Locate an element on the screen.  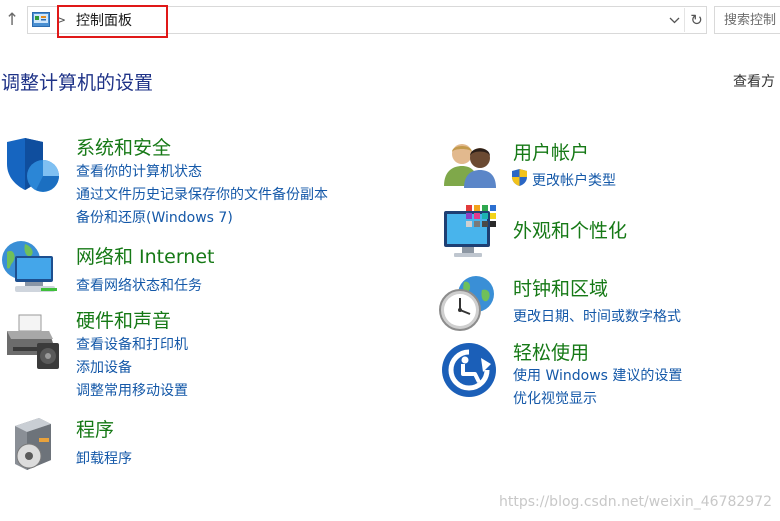
link-change-date-time-format: 更改日期、时间或数字格式 is located at coordinates (597, 316).